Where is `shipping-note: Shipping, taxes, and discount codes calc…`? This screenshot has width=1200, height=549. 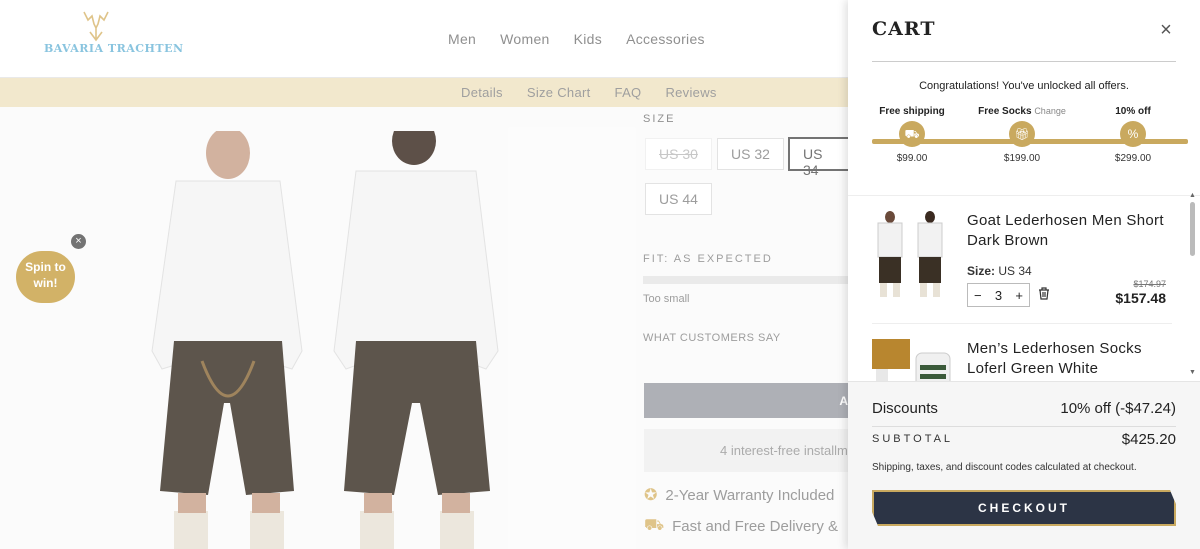
shipping-note: Shipping, taxes, and discount codes calc… is located at coordinates (1004, 467).